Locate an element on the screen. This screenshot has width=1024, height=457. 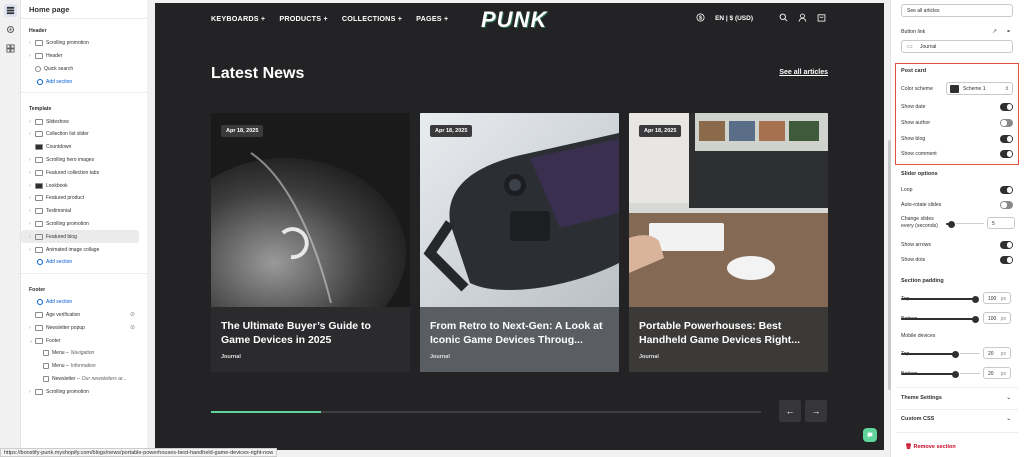
section-item: › Featured collection tabs is located at coordinates (84, 172).